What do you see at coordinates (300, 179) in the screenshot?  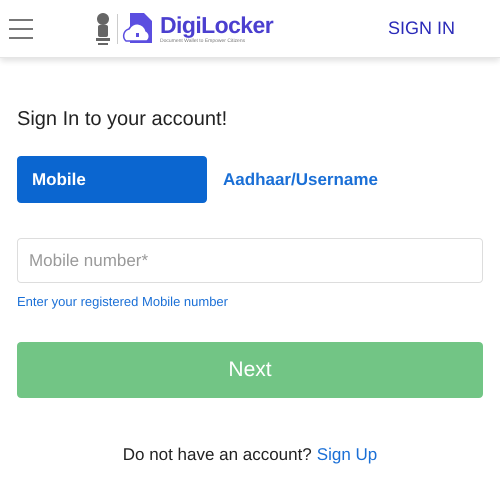 I see `login-tab: Aadhaar/Username` at bounding box center [300, 179].